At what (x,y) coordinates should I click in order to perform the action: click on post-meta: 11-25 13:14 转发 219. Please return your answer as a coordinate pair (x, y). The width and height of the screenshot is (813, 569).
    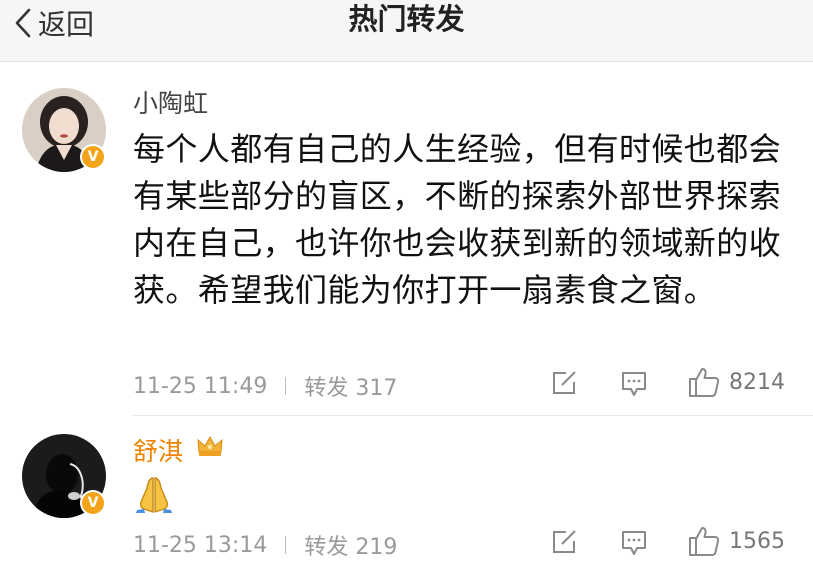
    Looking at the image, I should click on (265, 545).